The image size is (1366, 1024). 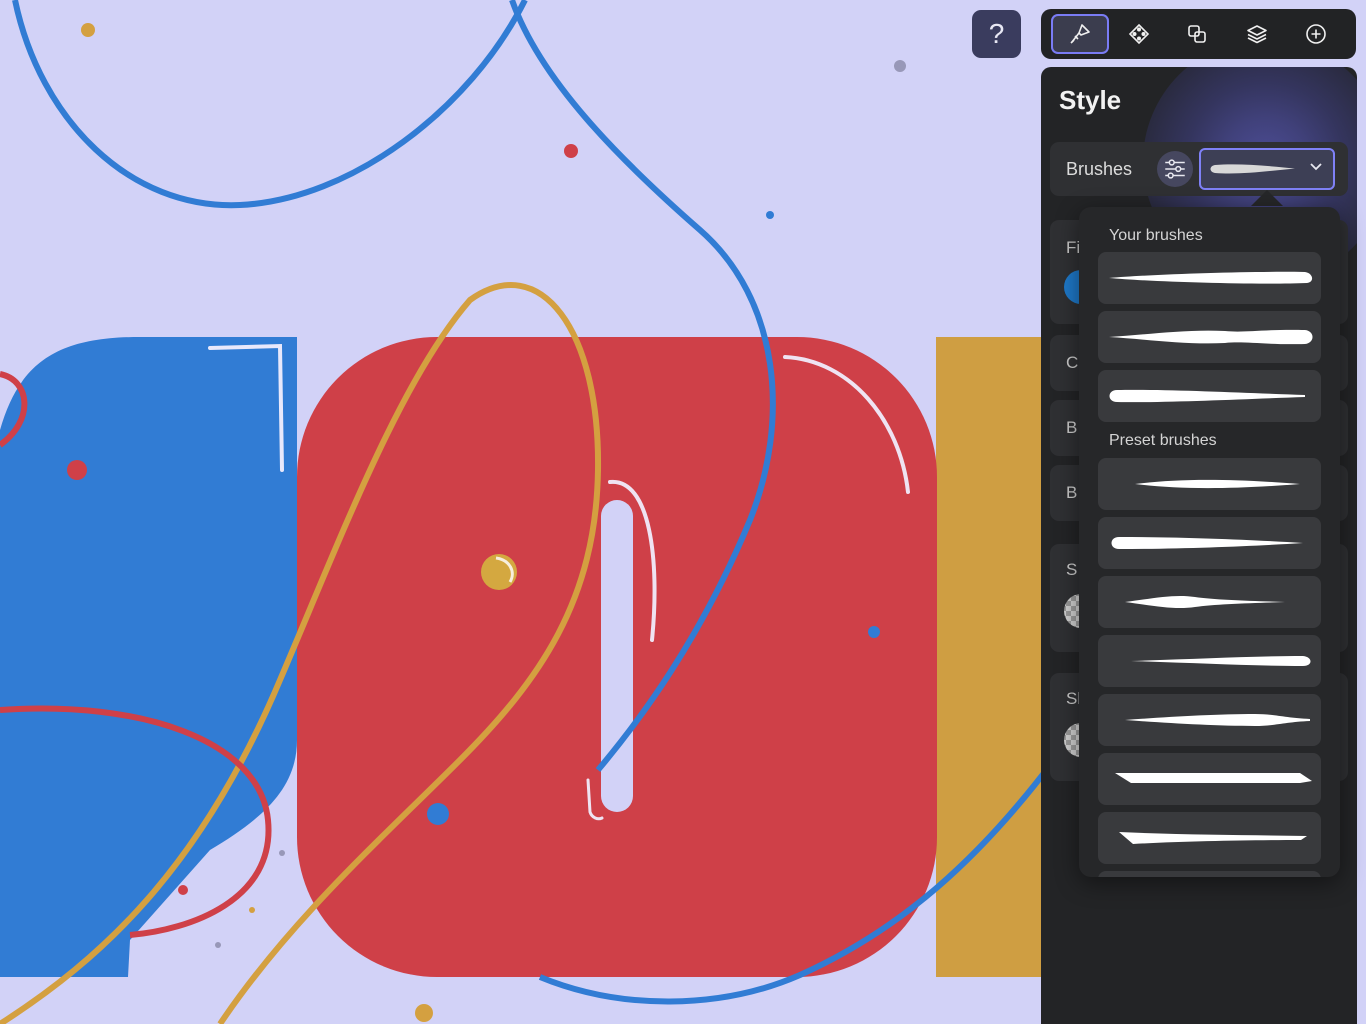 What do you see at coordinates (1252, 169) in the screenshot?
I see `selected-brush-preview` at bounding box center [1252, 169].